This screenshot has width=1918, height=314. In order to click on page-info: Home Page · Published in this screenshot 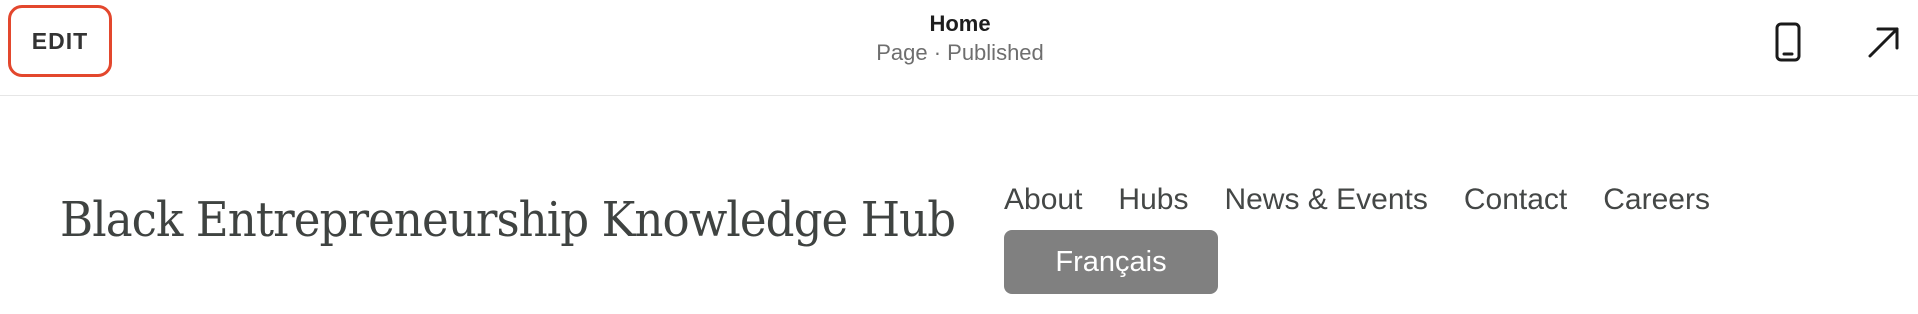, I will do `click(960, 39)`.